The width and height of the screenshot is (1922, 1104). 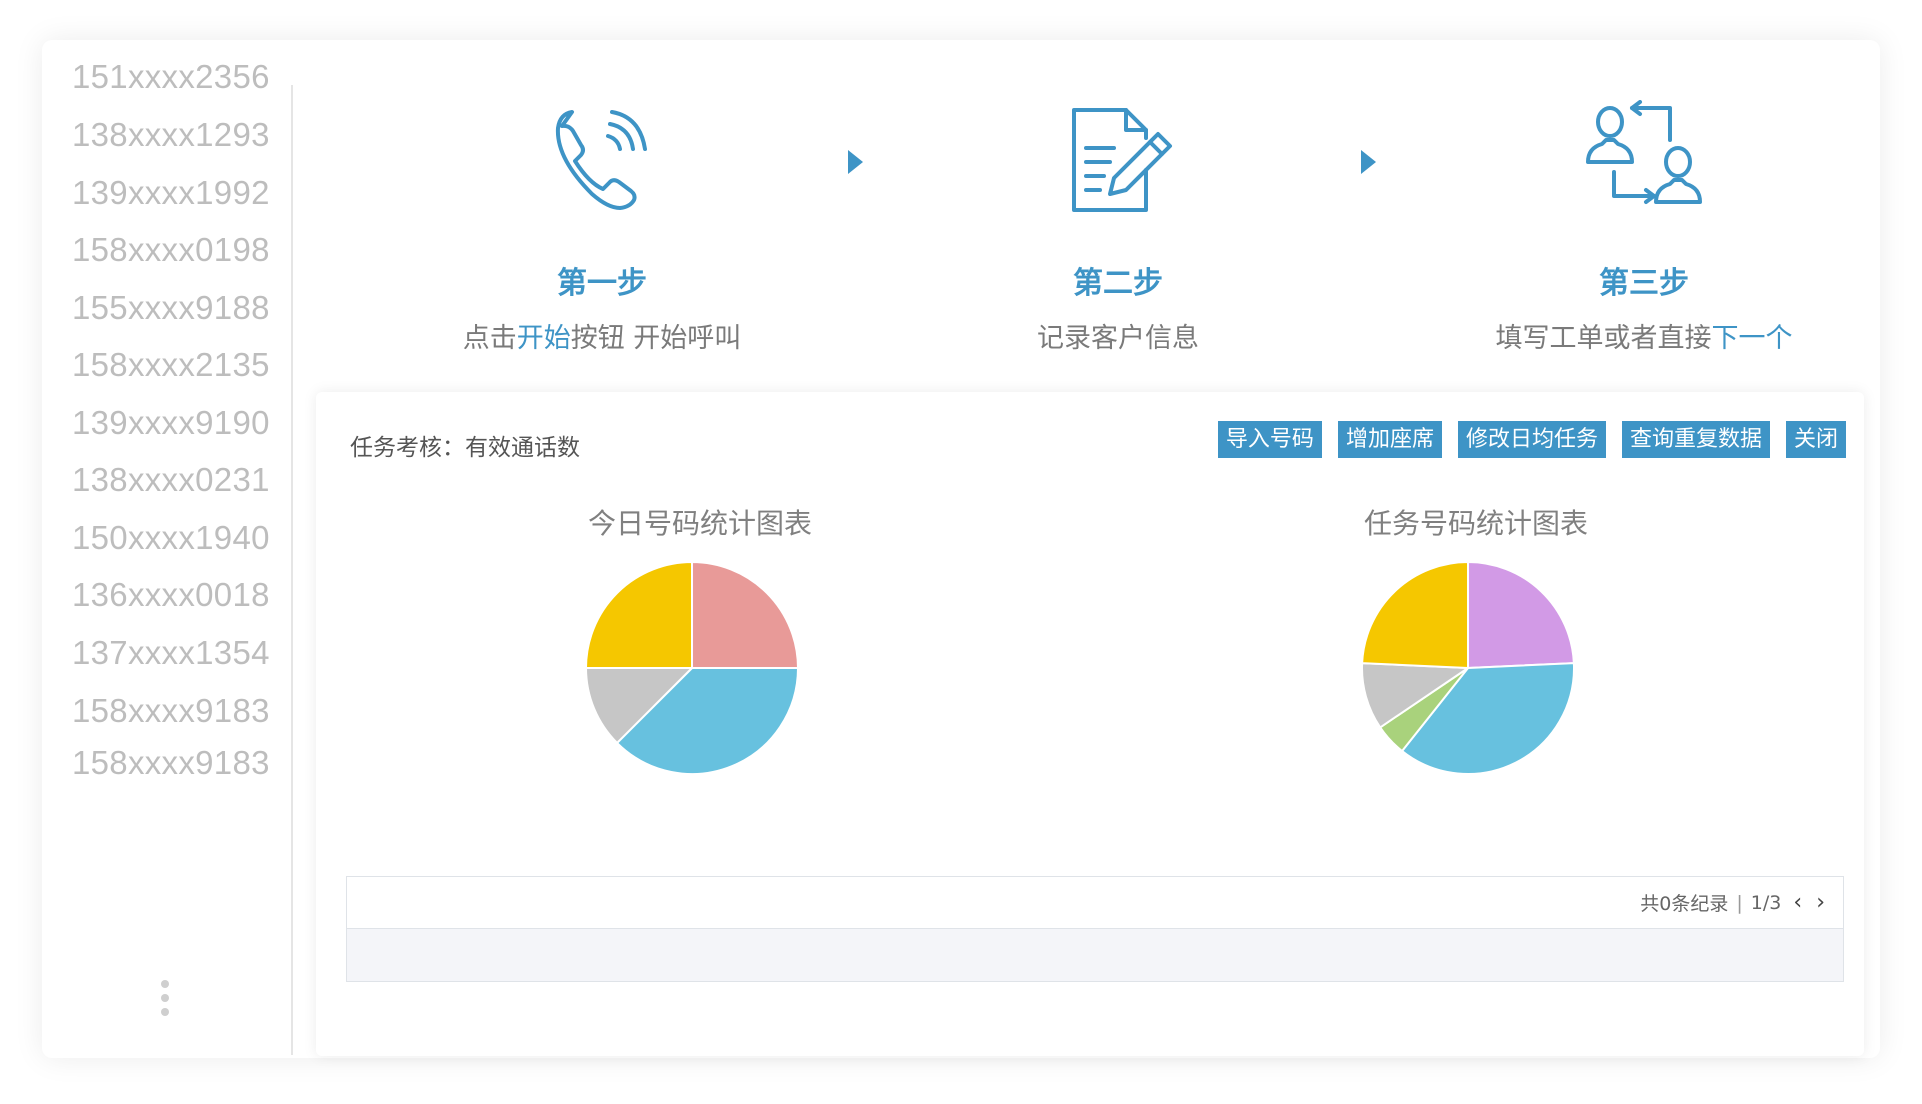 What do you see at coordinates (171, 77) in the screenshot?
I see `phone-number-item: 151xxxx2356` at bounding box center [171, 77].